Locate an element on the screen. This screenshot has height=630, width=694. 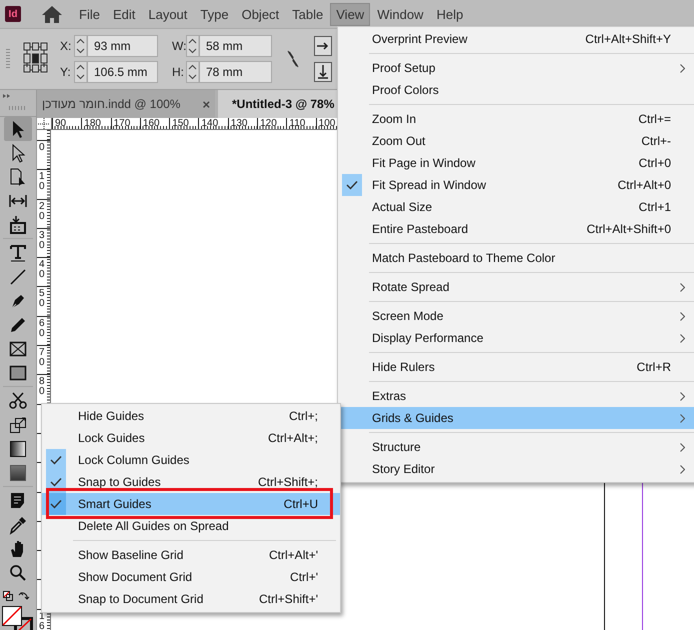
app-logo: Id is located at coordinates (13, 14).